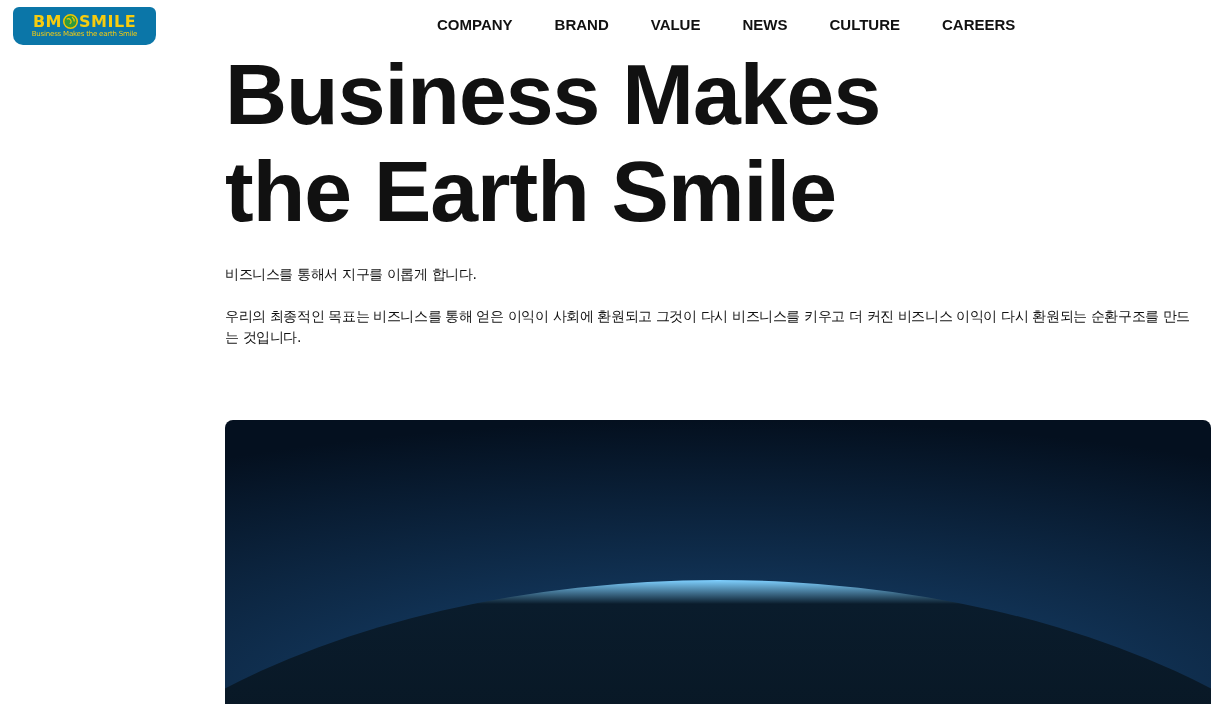 The image size is (1215, 709). I want to click on nav-link: COMPANY, so click(475, 24).